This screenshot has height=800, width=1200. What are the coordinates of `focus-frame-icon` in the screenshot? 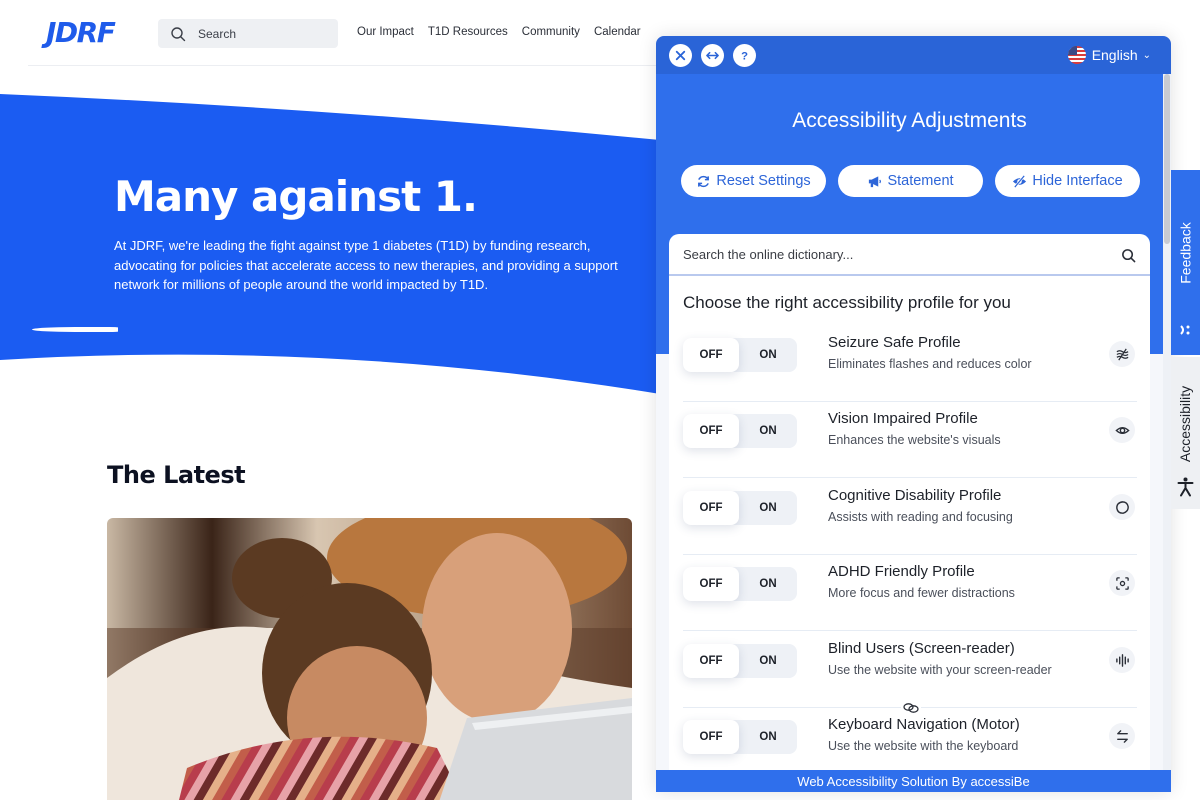 It's located at (1122, 583).